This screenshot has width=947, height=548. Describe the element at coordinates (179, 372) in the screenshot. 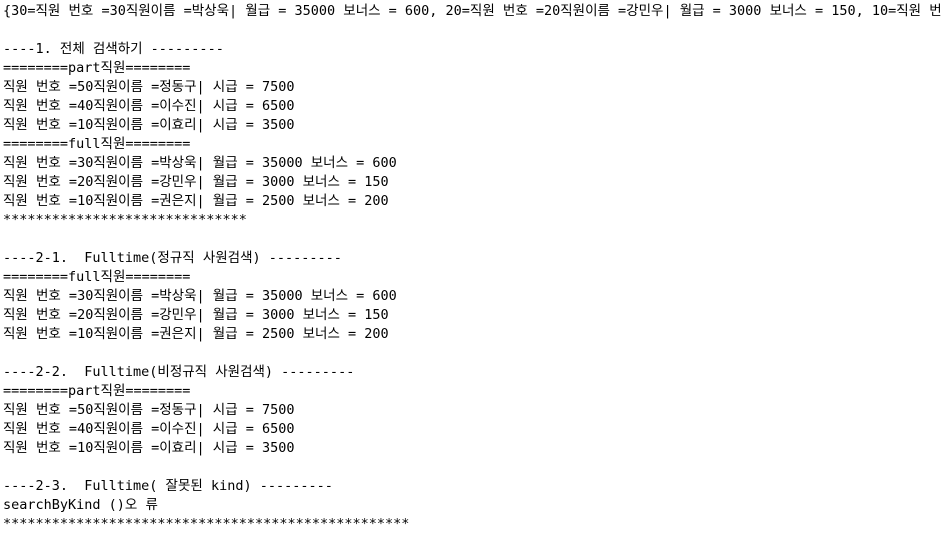

I see `section-heading-parttime-search: ----2-2. Fulltime(비정규직 사원검색) ---------` at that location.